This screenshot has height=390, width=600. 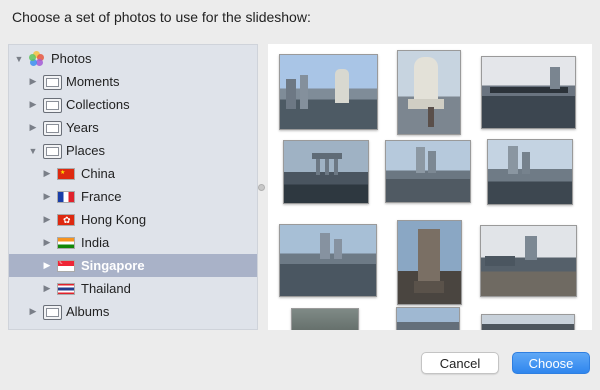 What do you see at coordinates (86, 150) in the screenshot?
I see `sidebar-item-label: Places` at bounding box center [86, 150].